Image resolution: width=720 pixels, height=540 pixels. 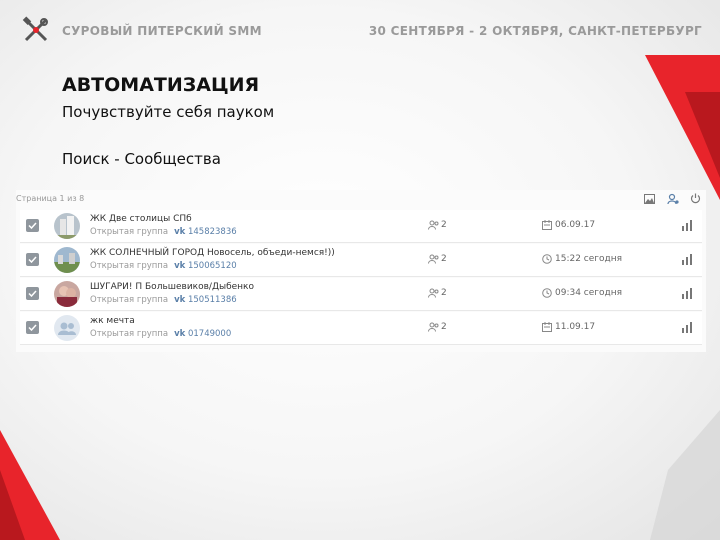 I want to click on community-name: жк мечта, so click(x=112, y=321).